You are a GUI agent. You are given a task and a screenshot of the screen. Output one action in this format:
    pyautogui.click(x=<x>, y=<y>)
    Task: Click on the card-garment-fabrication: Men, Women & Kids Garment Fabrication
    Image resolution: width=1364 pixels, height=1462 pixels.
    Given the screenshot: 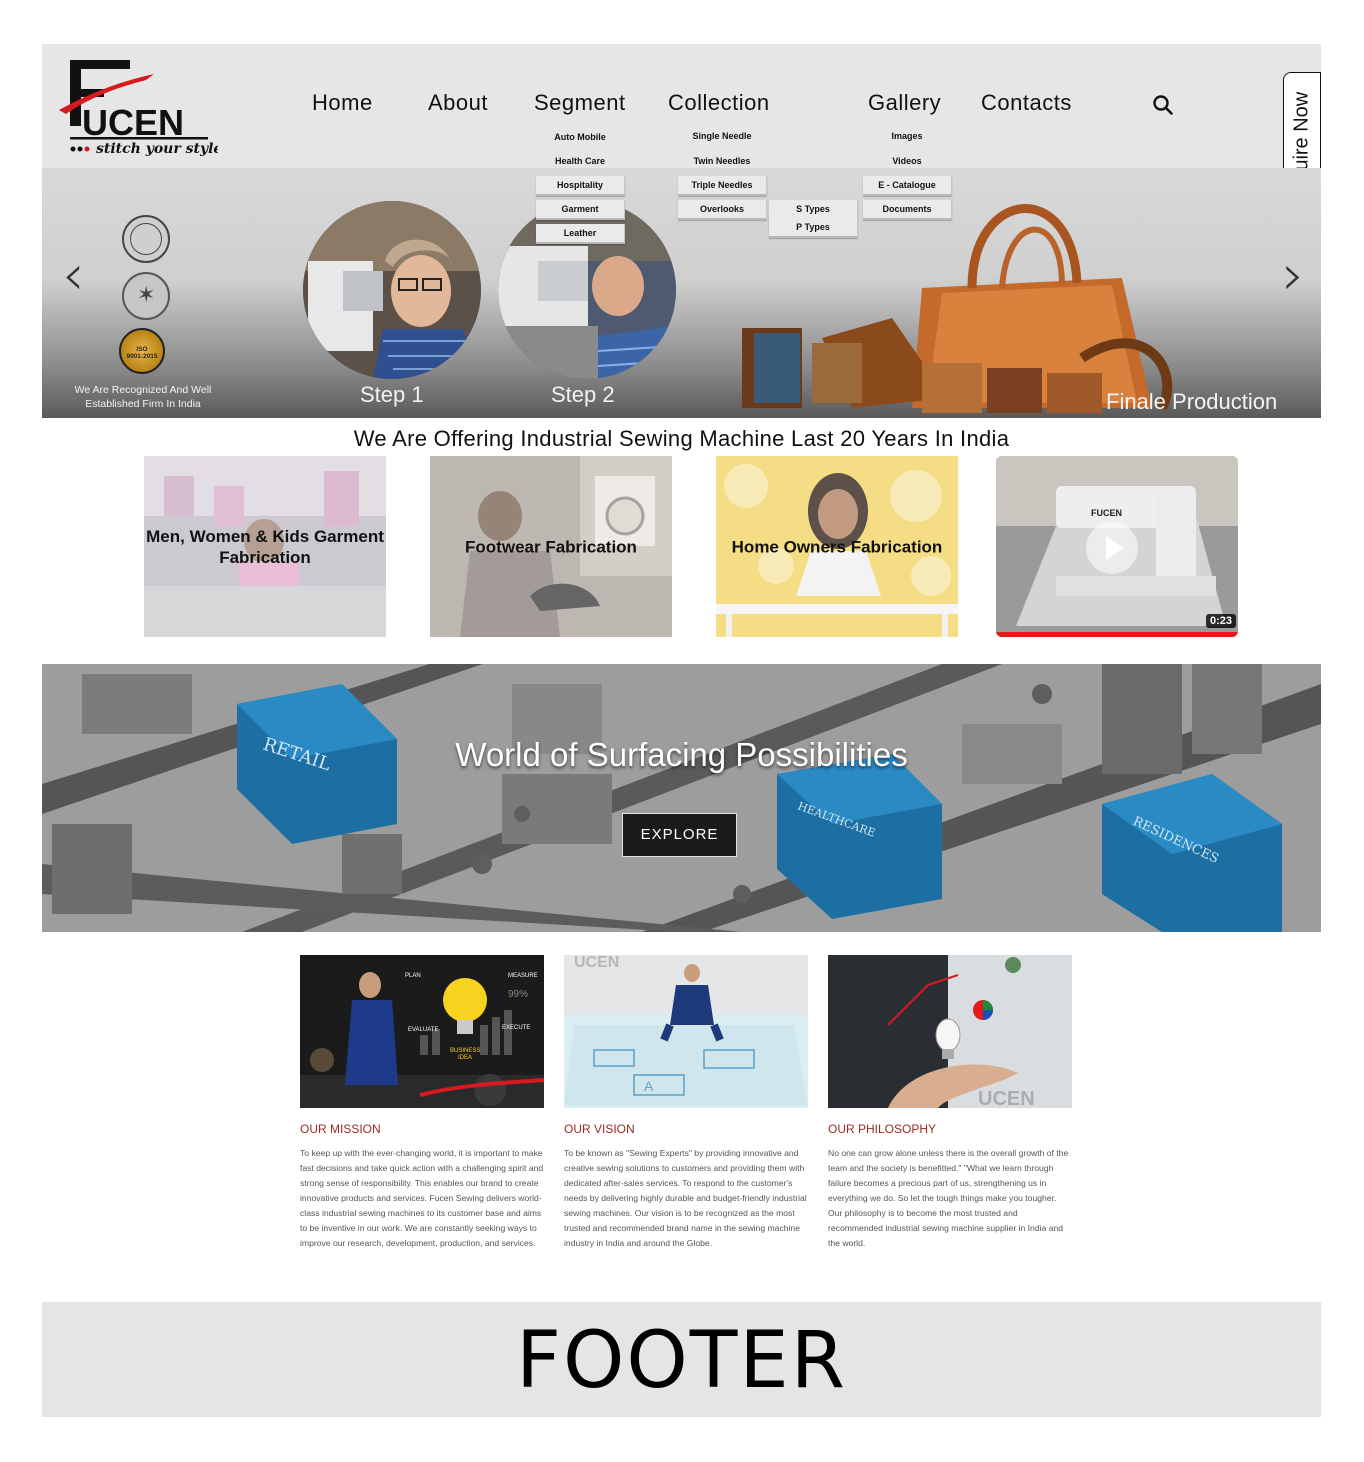 What is the action you would take?
    pyautogui.click(x=265, y=546)
    